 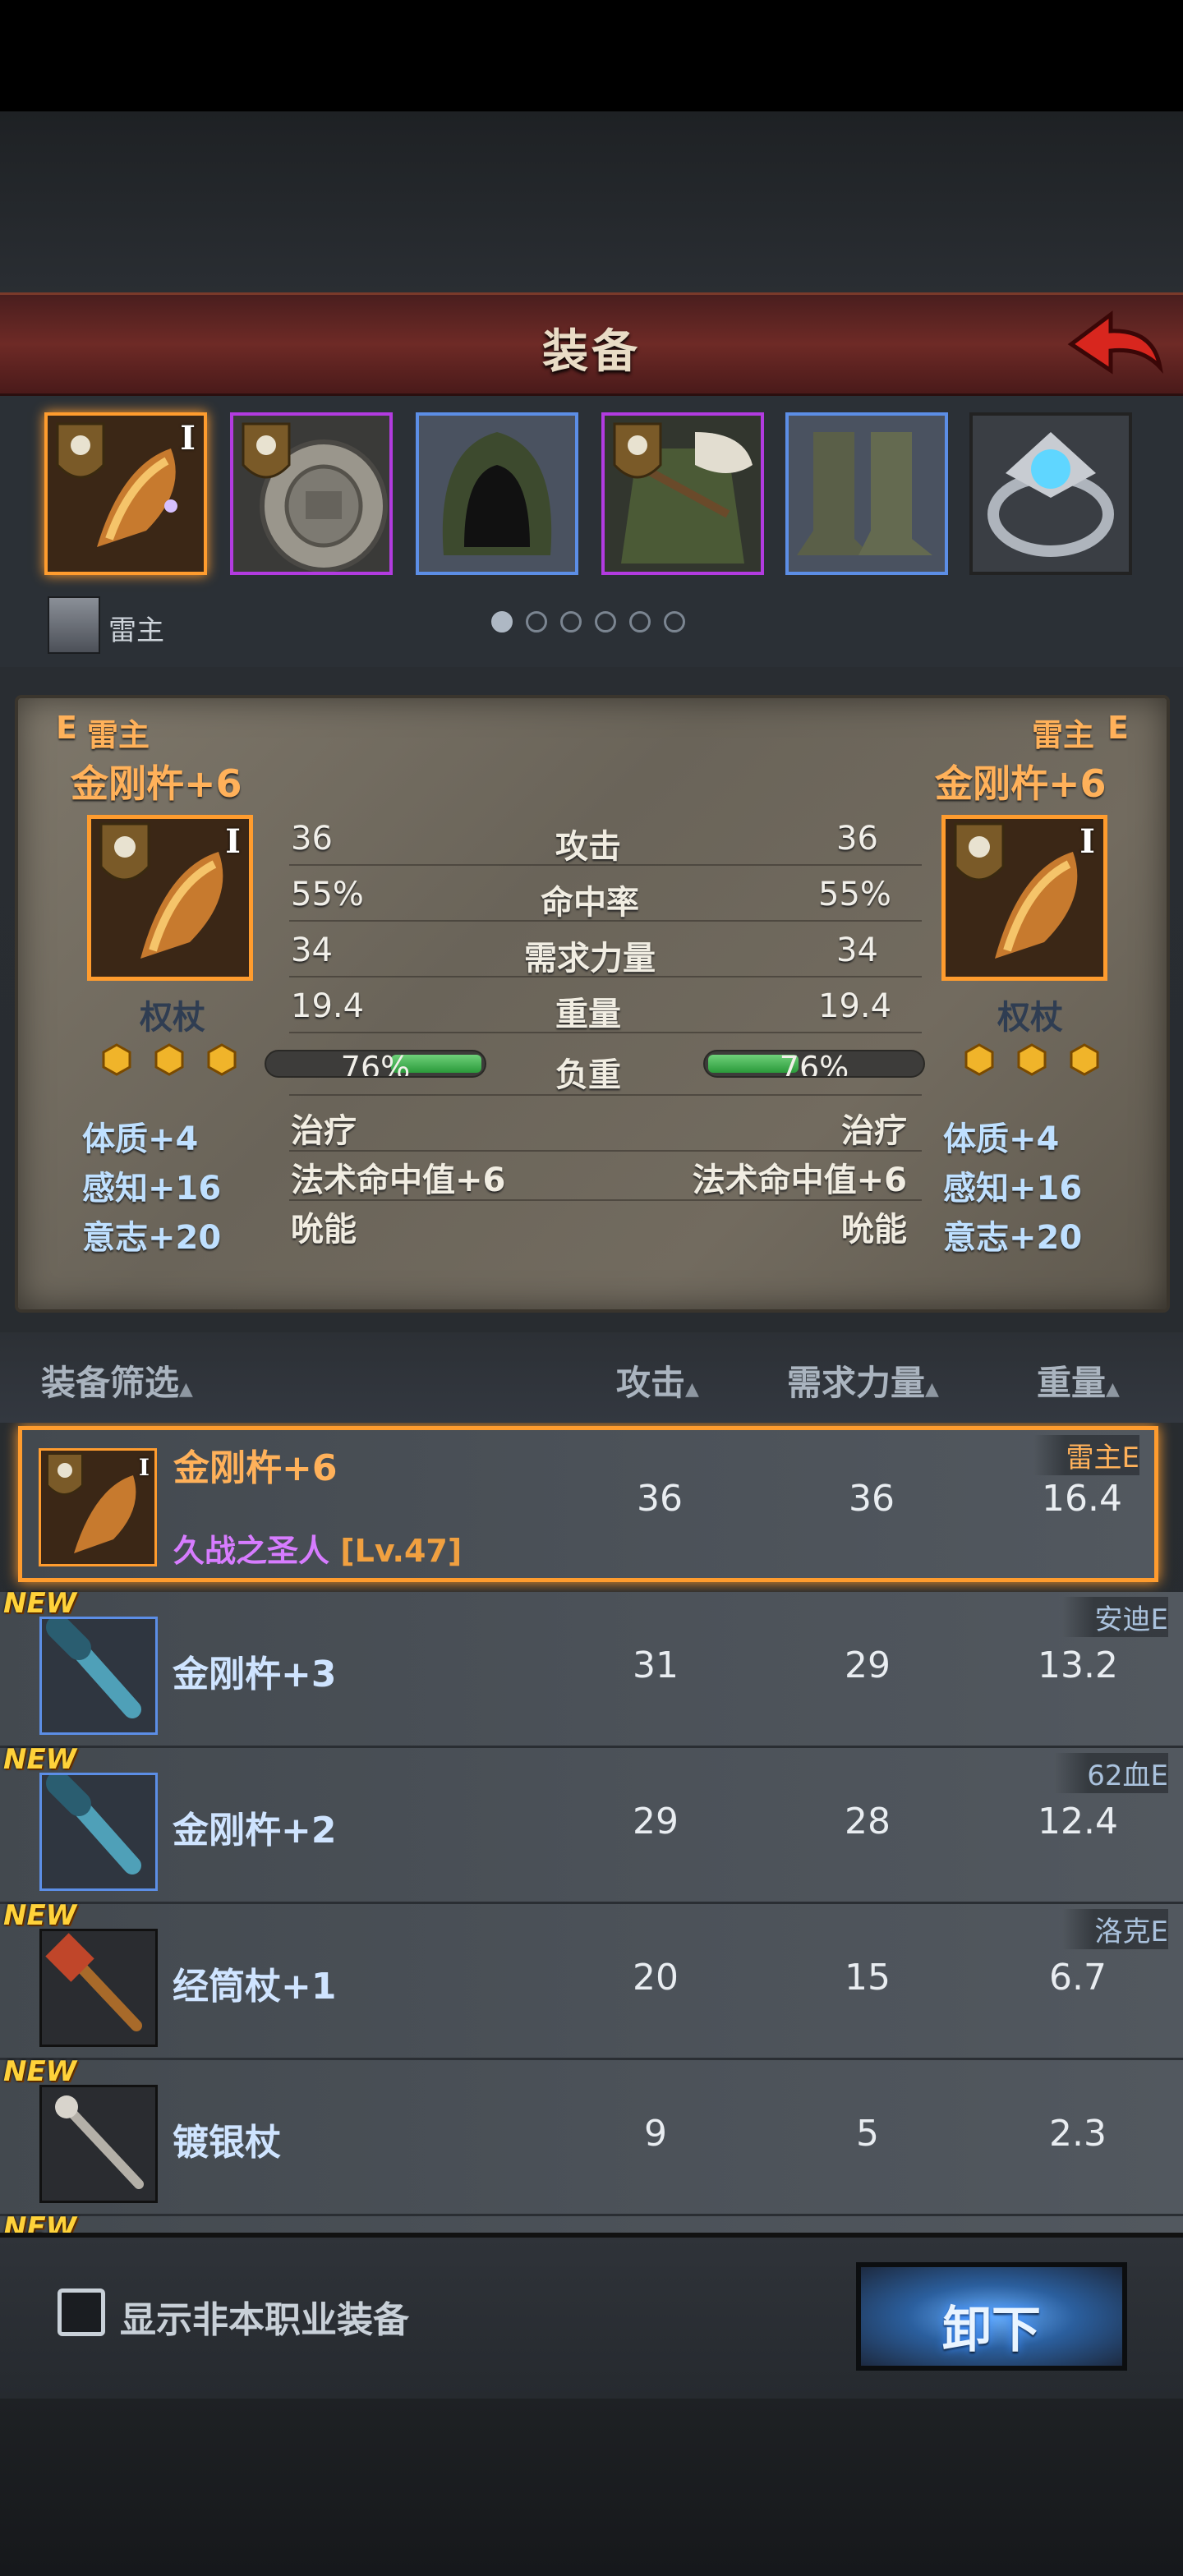 I want to click on item-icon-right: I, so click(x=1024, y=898).